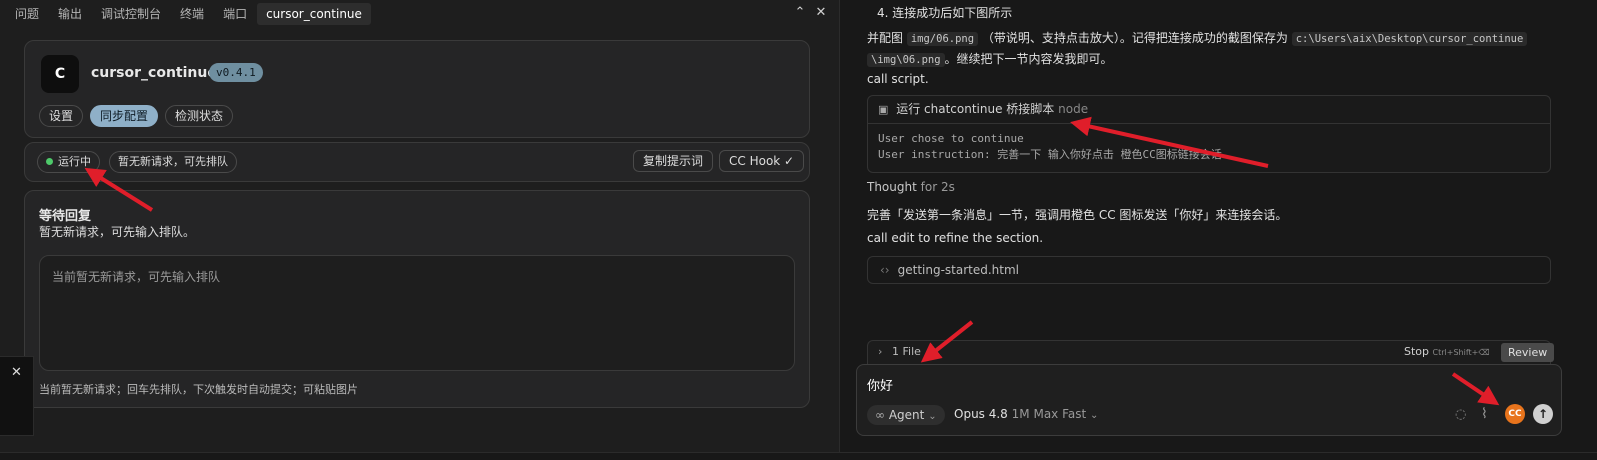 The height and width of the screenshot is (460, 1597). I want to click on extension-name: cursor_continue, so click(154, 73).